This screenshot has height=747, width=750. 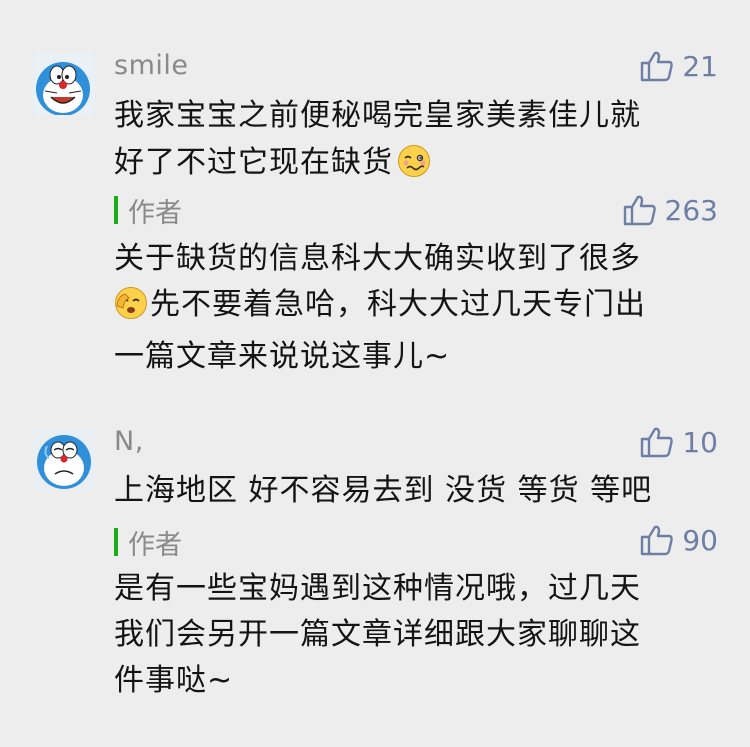 What do you see at coordinates (700, 540) in the screenshot?
I see `like-count: 90` at bounding box center [700, 540].